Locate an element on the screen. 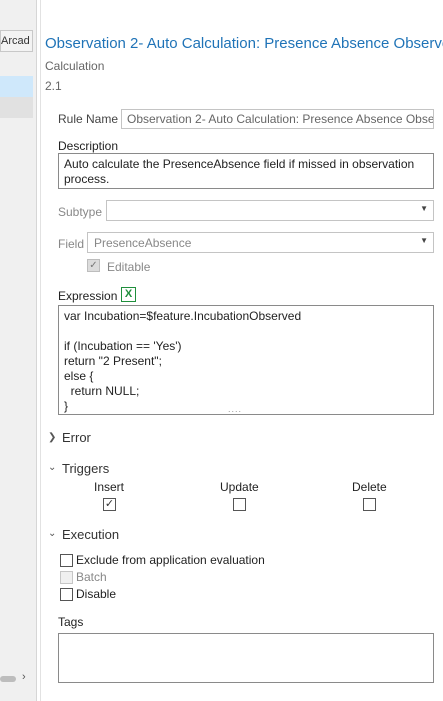 This screenshot has width=443, height=701. trigger-delete-label: Delete is located at coordinates (369, 487).